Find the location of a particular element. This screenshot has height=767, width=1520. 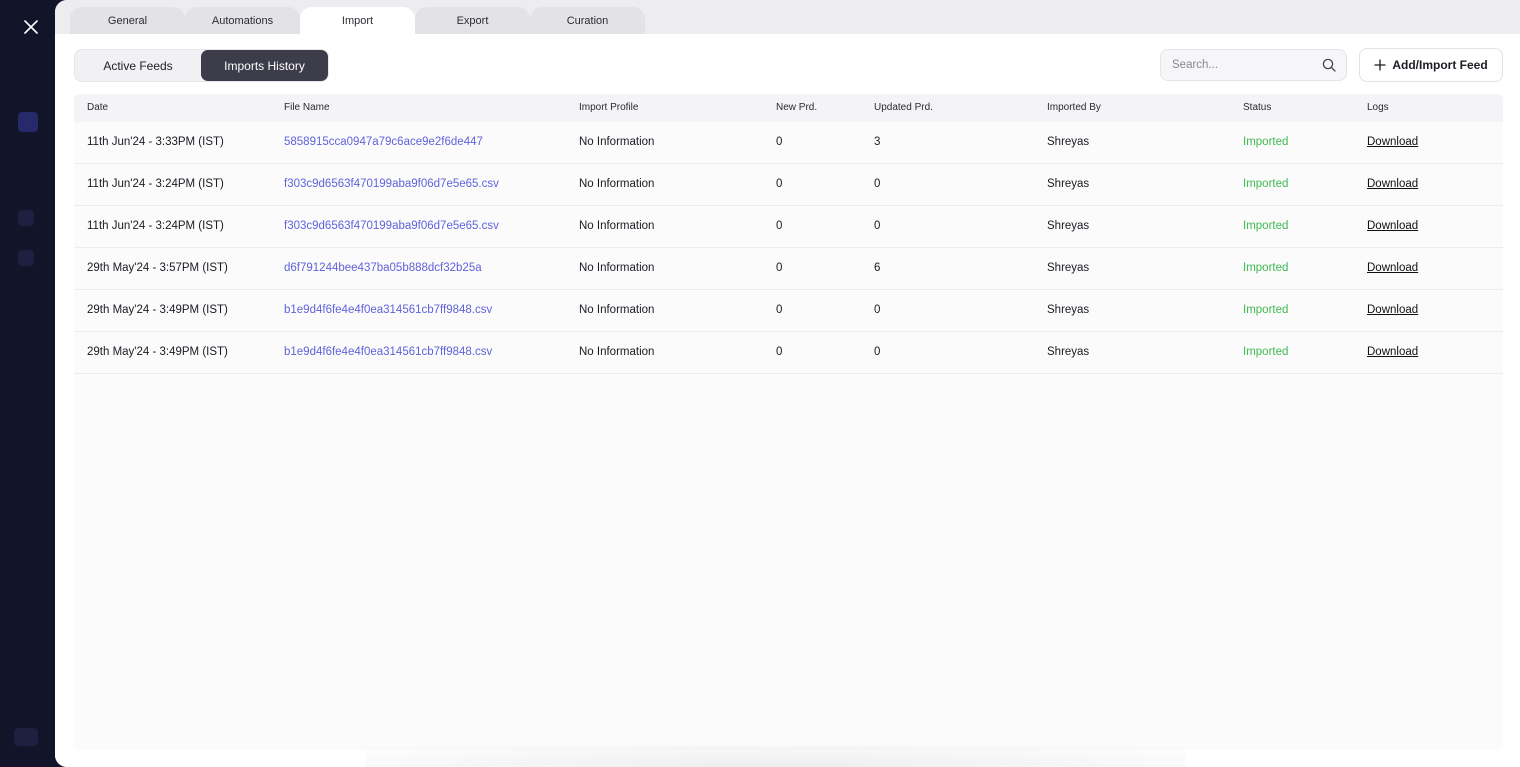

app-backdrop is located at coordinates (27, 383).